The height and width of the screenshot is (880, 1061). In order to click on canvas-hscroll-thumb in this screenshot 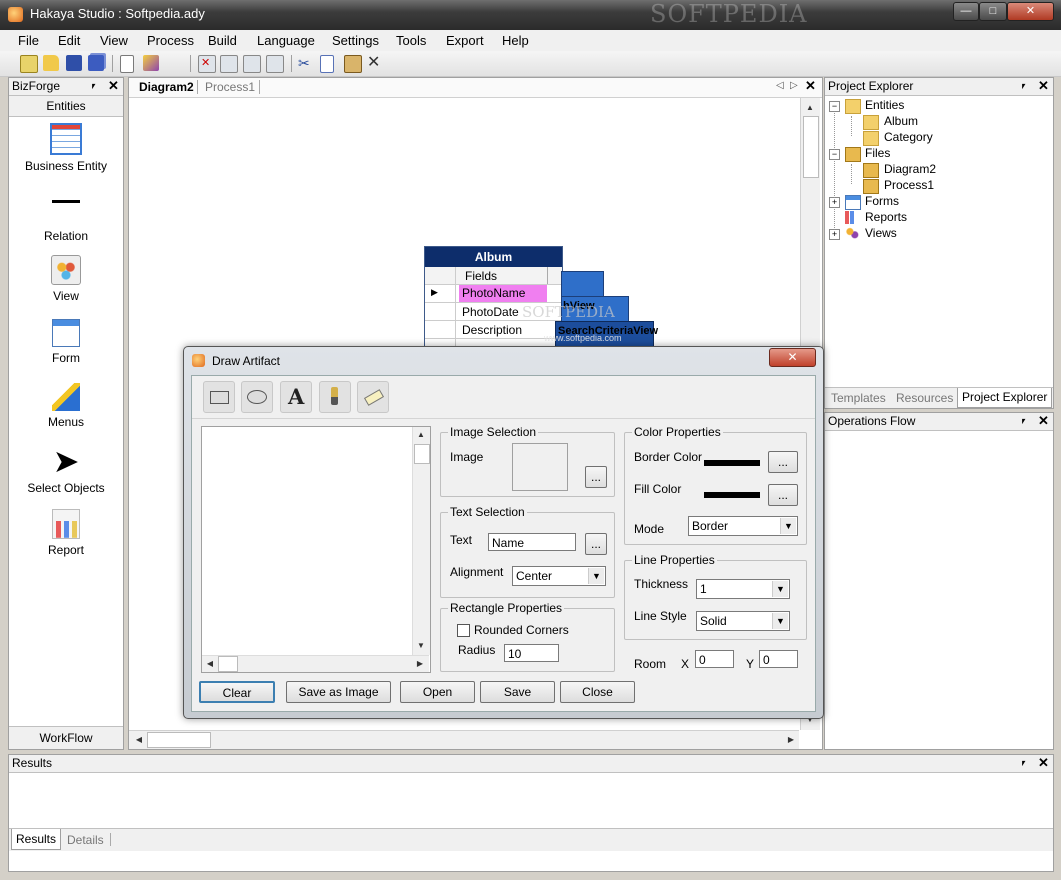, I will do `click(228, 664)`.